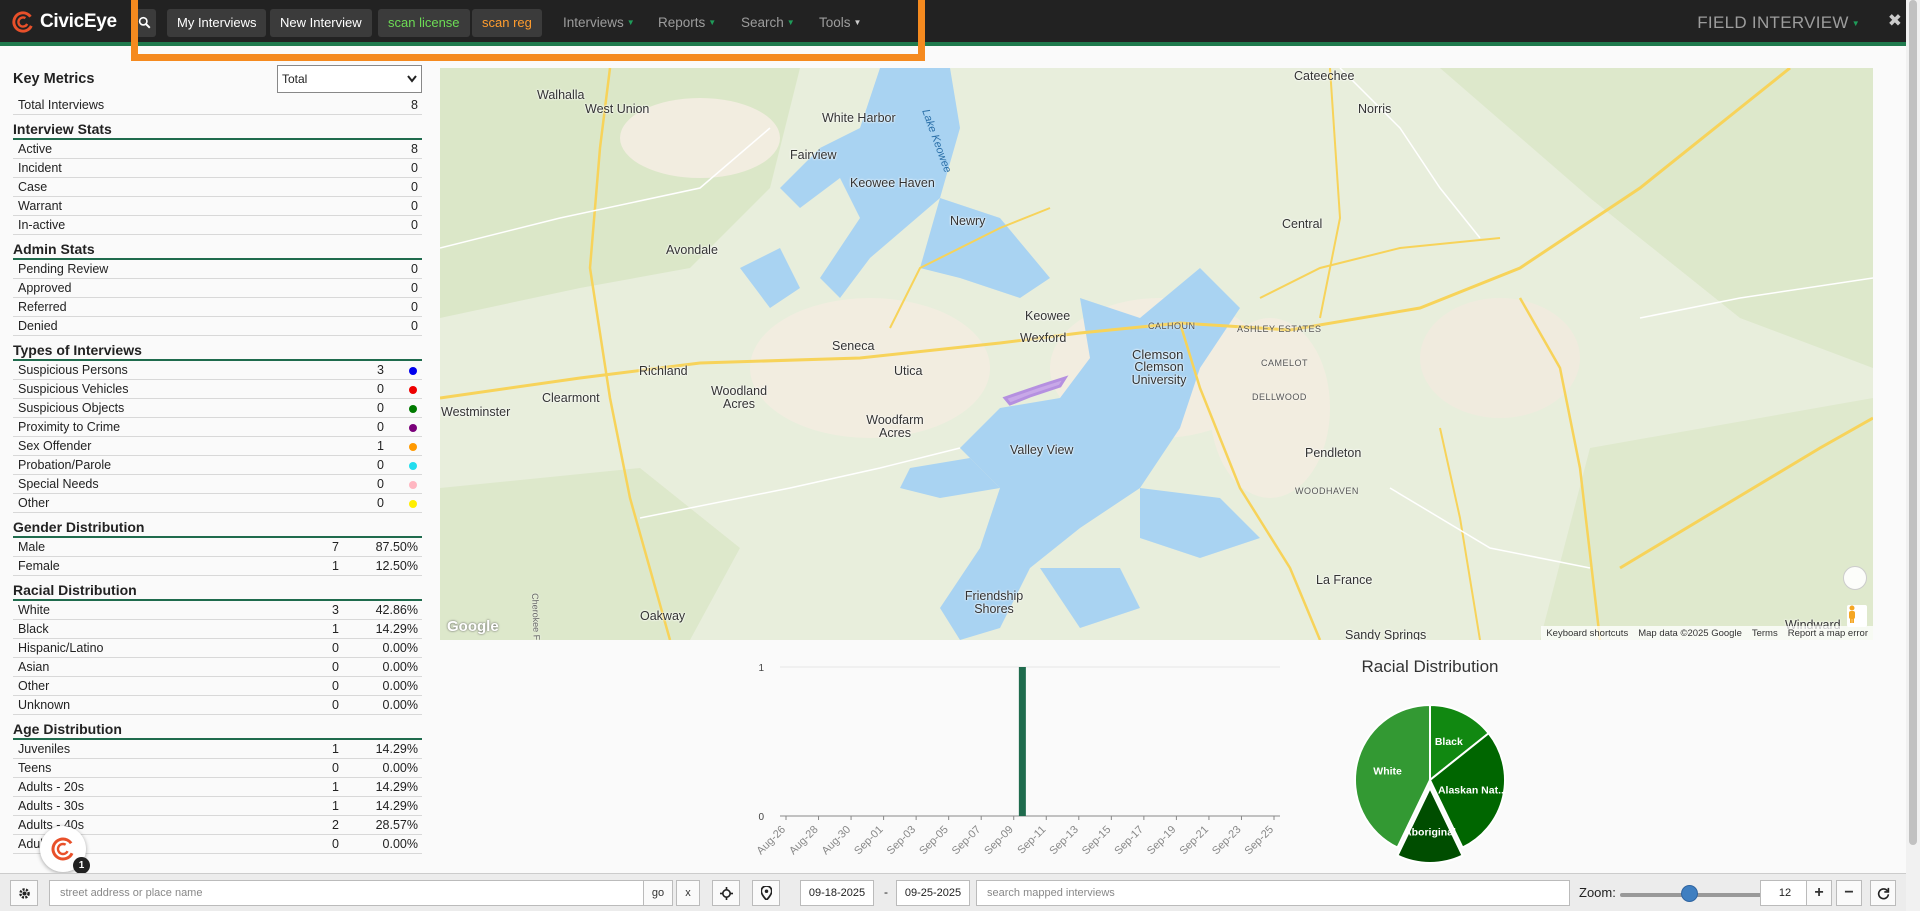 The width and height of the screenshot is (1920, 911). I want to click on distribution-row: Other 0 0.00%, so click(217, 686).